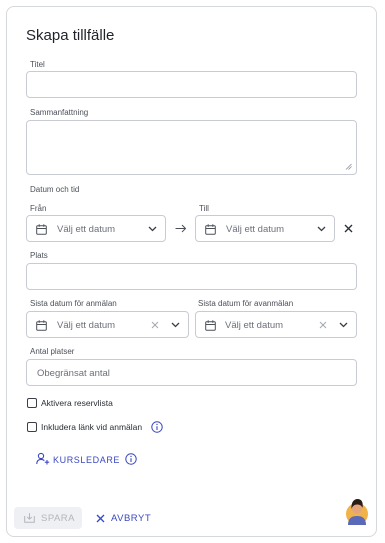 Image resolution: width=385 pixels, height=543 pixels. What do you see at coordinates (55, 189) in the screenshot?
I see `datetime-label: Datum och tid` at bounding box center [55, 189].